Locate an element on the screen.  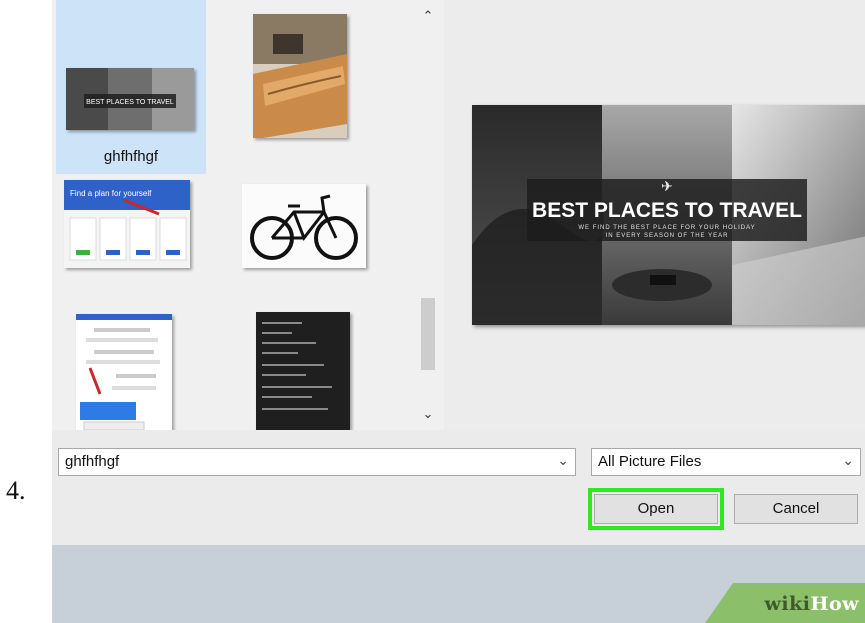
thumb-caption: Find a plan for yourself is located at coordinates (111, 193).